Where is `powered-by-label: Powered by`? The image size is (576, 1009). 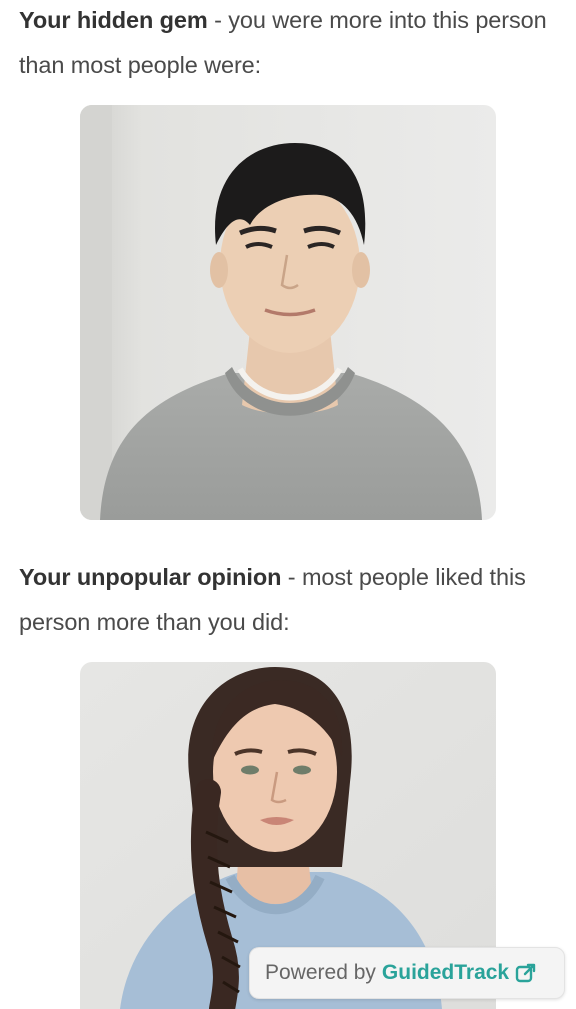 powered-by-label: Powered by is located at coordinates (320, 972).